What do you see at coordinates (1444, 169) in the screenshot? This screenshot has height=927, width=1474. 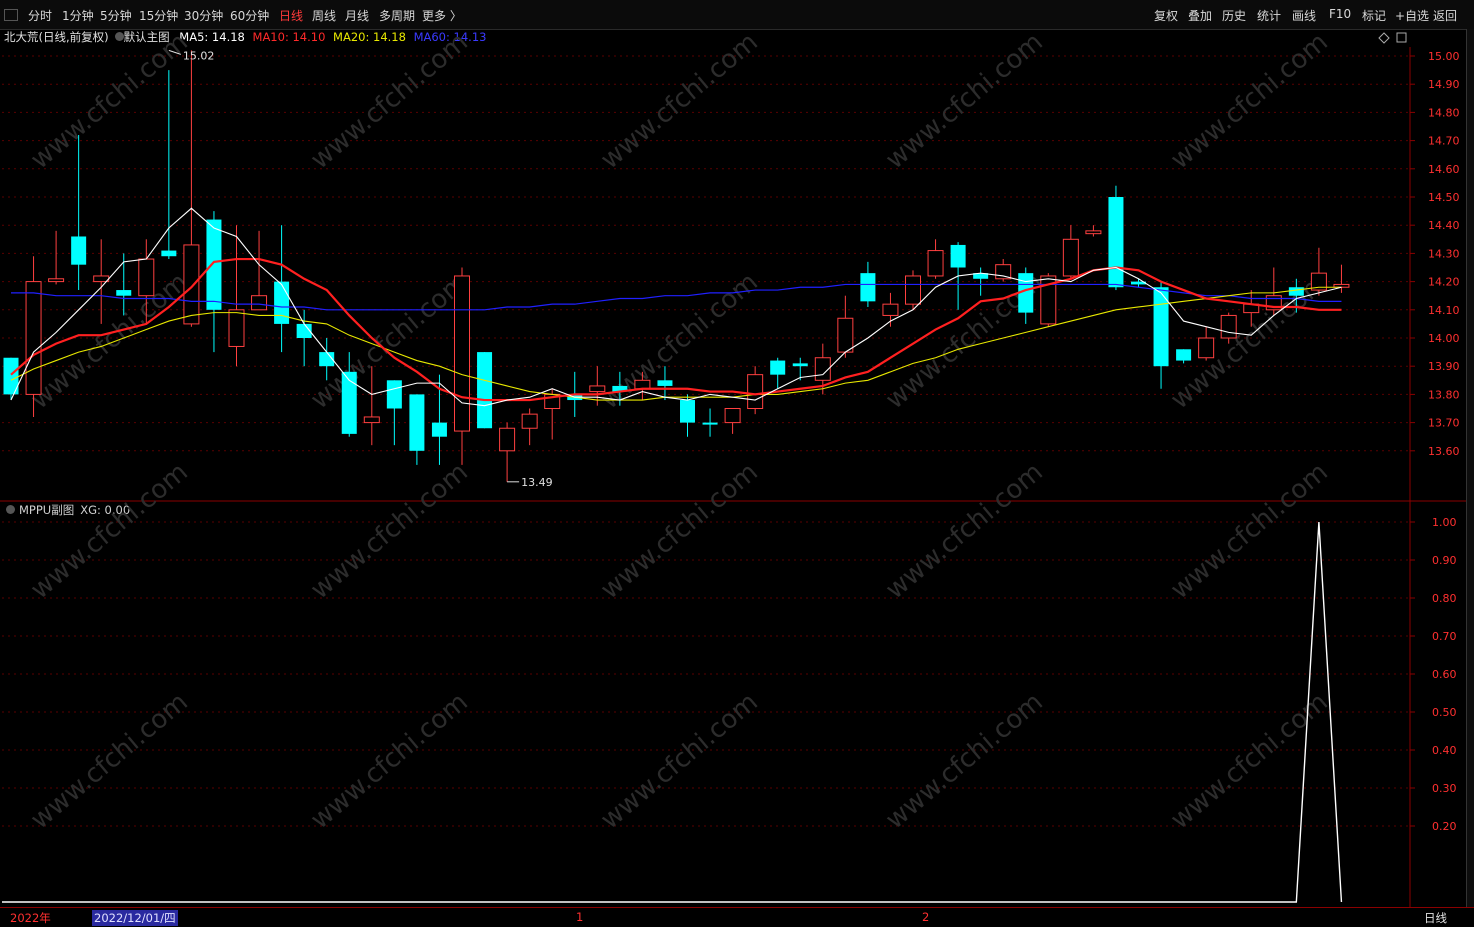 I see `price-tick-label: 14.60` at bounding box center [1444, 169].